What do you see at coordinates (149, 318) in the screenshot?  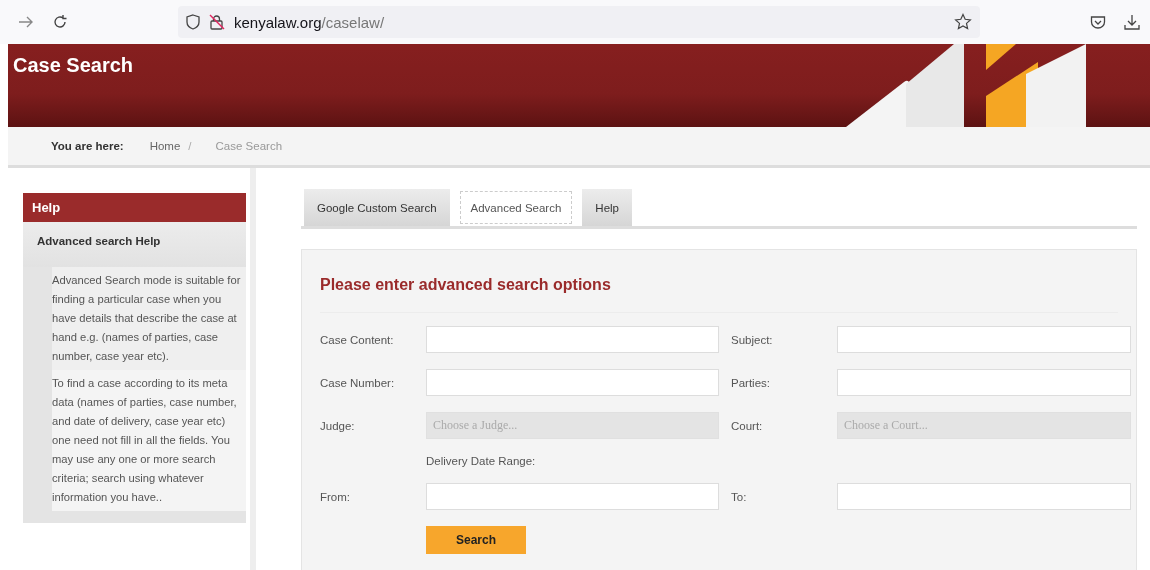 I see `help-paragraph: Advanced Search mode is suitable for finding a particular case when you have details that describe the case at hand e.g. (names of parties, case number, case year etc).` at bounding box center [149, 318].